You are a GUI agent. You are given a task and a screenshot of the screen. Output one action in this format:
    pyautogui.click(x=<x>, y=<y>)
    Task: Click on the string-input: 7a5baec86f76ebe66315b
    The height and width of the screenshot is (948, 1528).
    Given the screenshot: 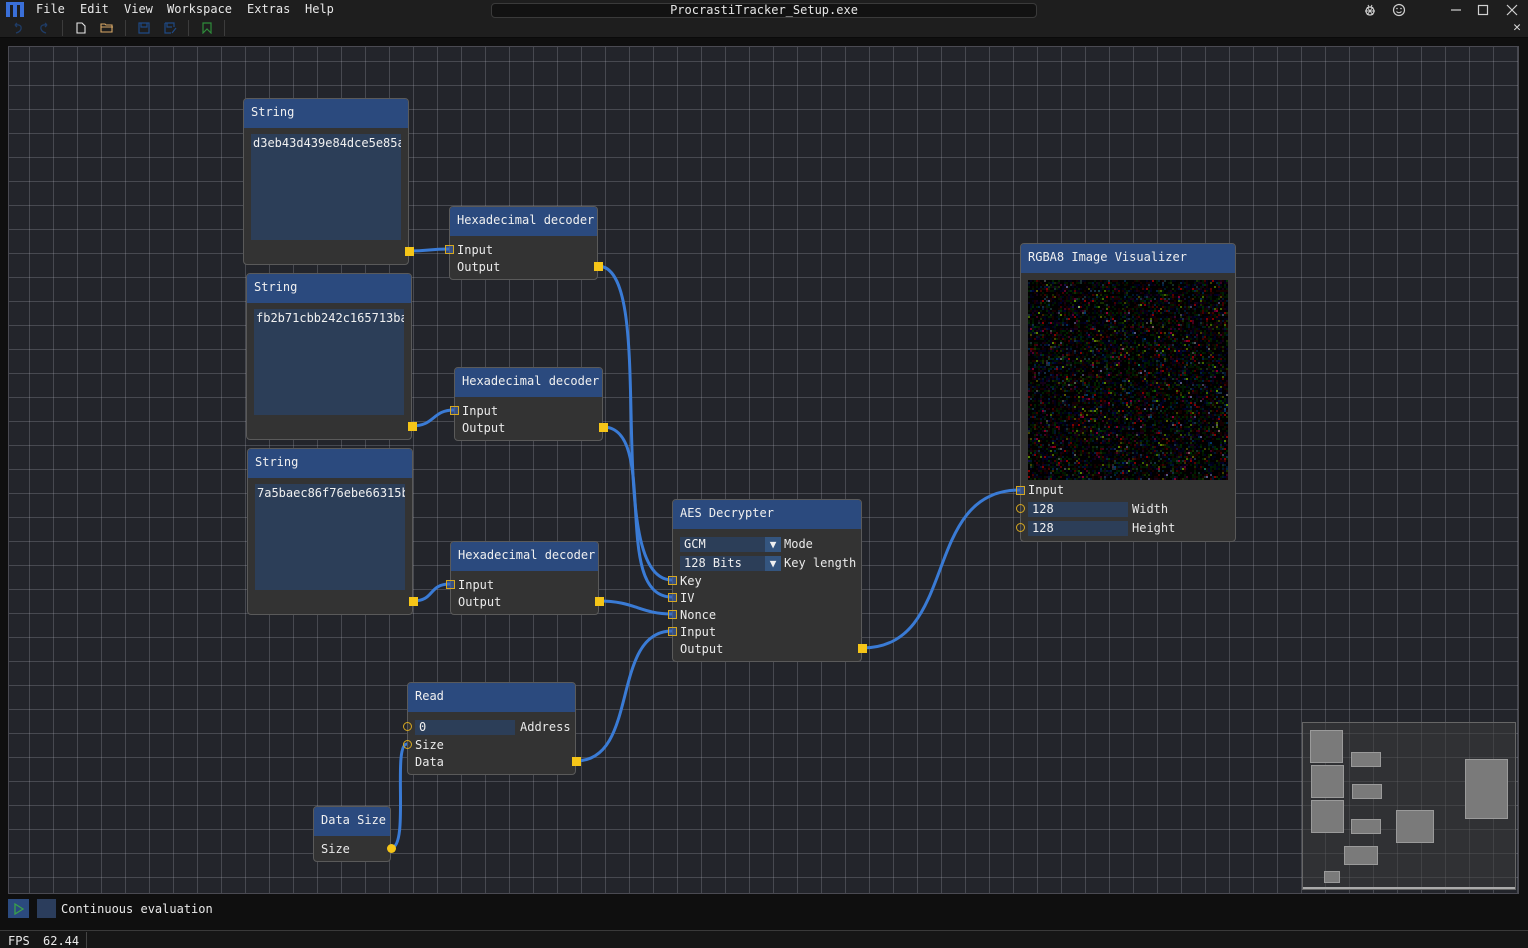 What is the action you would take?
    pyautogui.click(x=330, y=537)
    